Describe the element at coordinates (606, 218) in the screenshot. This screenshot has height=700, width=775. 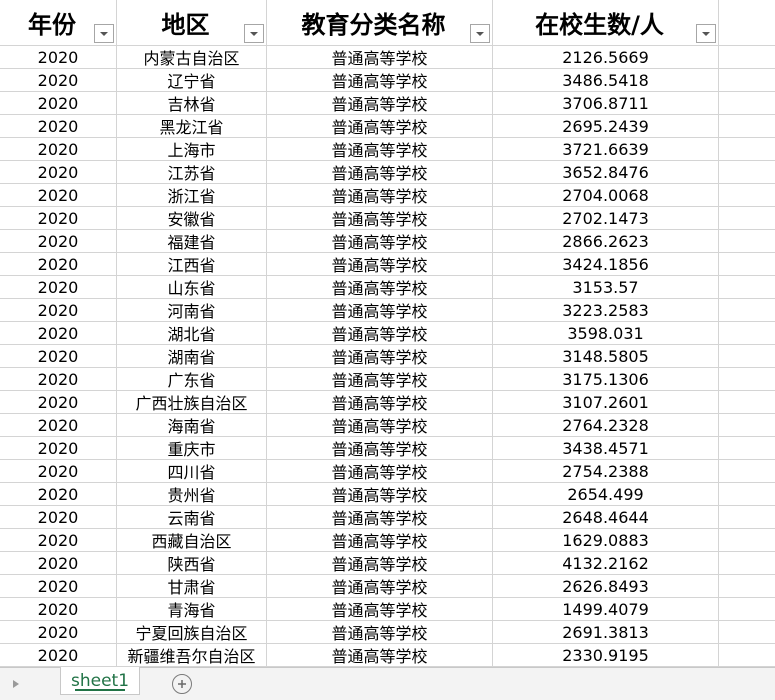
I see `cell-students: 2702.1473` at that location.